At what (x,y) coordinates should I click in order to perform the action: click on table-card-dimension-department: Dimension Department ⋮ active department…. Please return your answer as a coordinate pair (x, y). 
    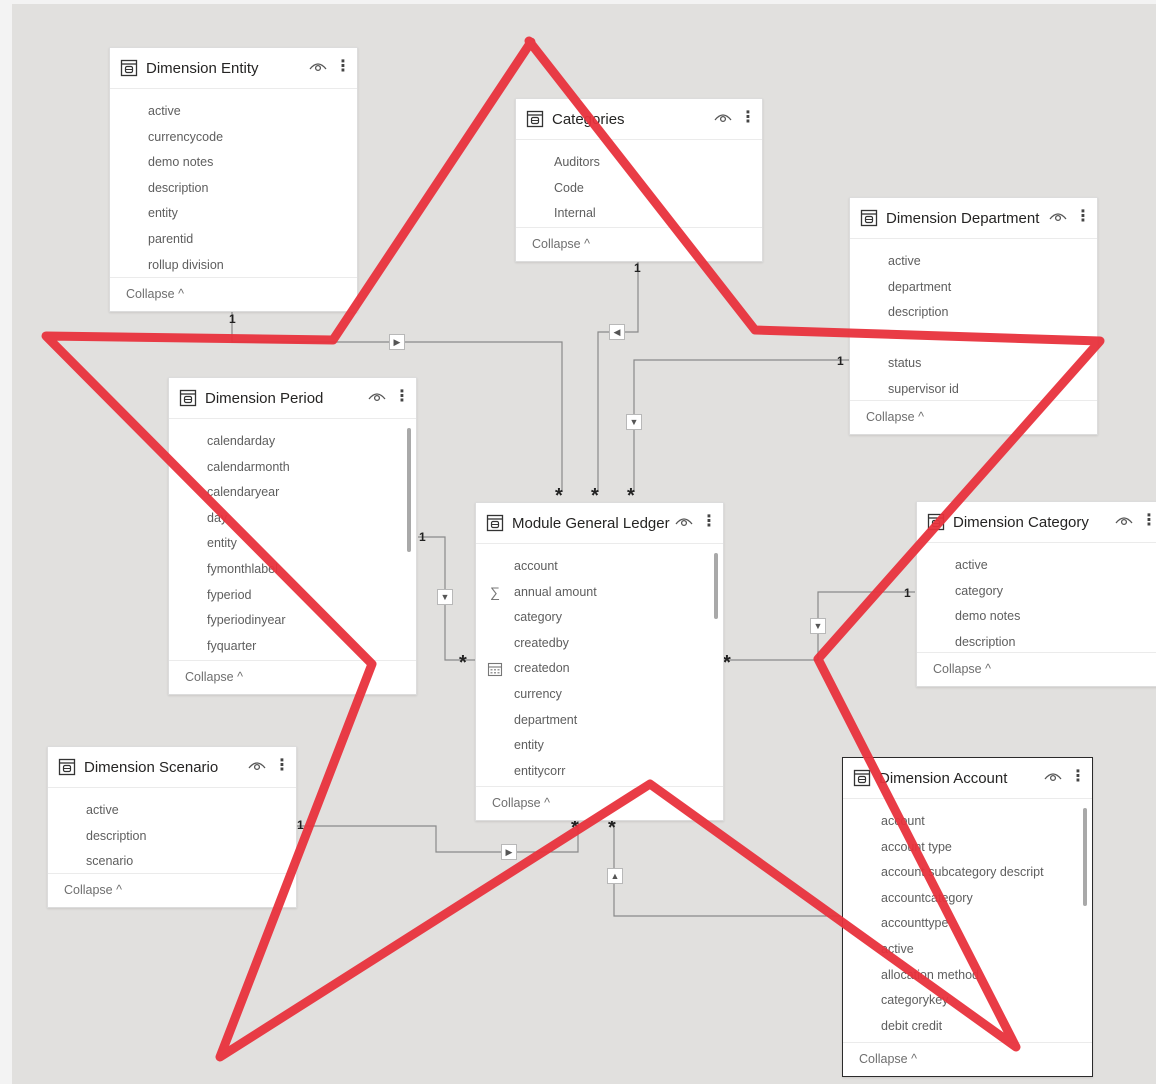
    Looking at the image, I should click on (973, 316).